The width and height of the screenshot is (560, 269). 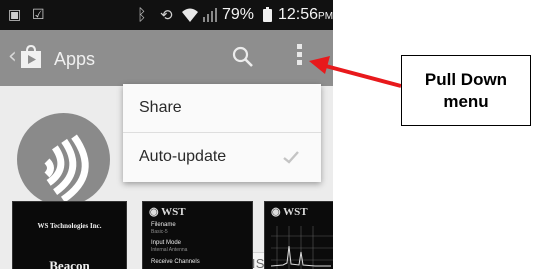 I want to click on callout-text: Pull Down menu, so click(x=466, y=90).